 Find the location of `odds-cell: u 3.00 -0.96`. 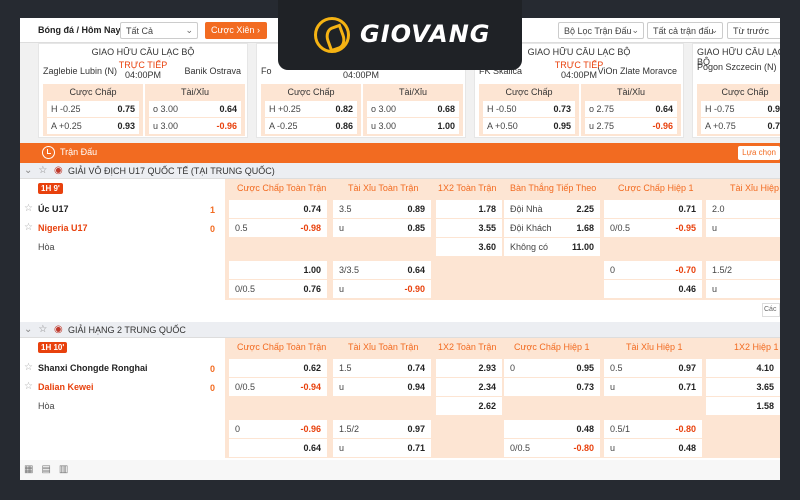

odds-cell: u 3.00 -0.96 is located at coordinates (195, 126).